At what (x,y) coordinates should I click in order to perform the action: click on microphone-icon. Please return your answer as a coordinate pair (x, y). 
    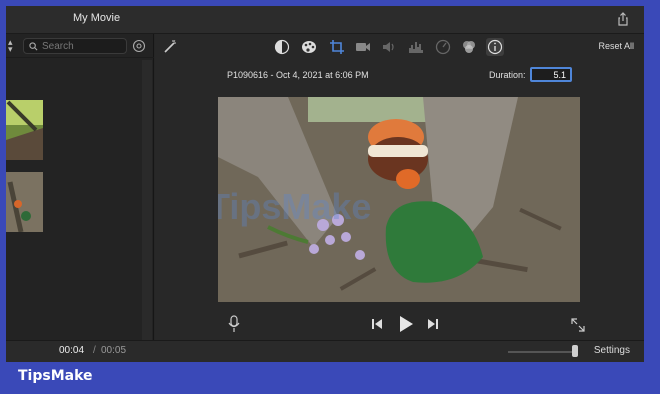
    Looking at the image, I should click on (234, 324).